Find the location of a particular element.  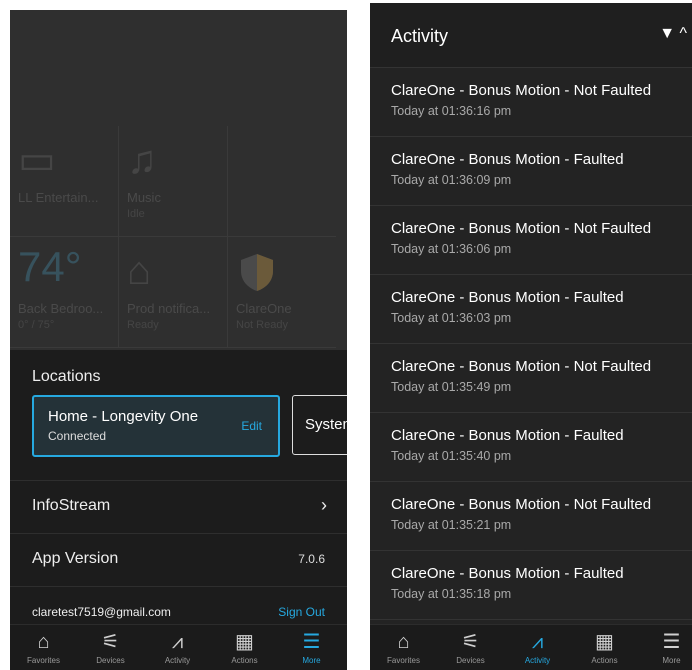

temperature-readout: 74° is located at coordinates (50, 266).